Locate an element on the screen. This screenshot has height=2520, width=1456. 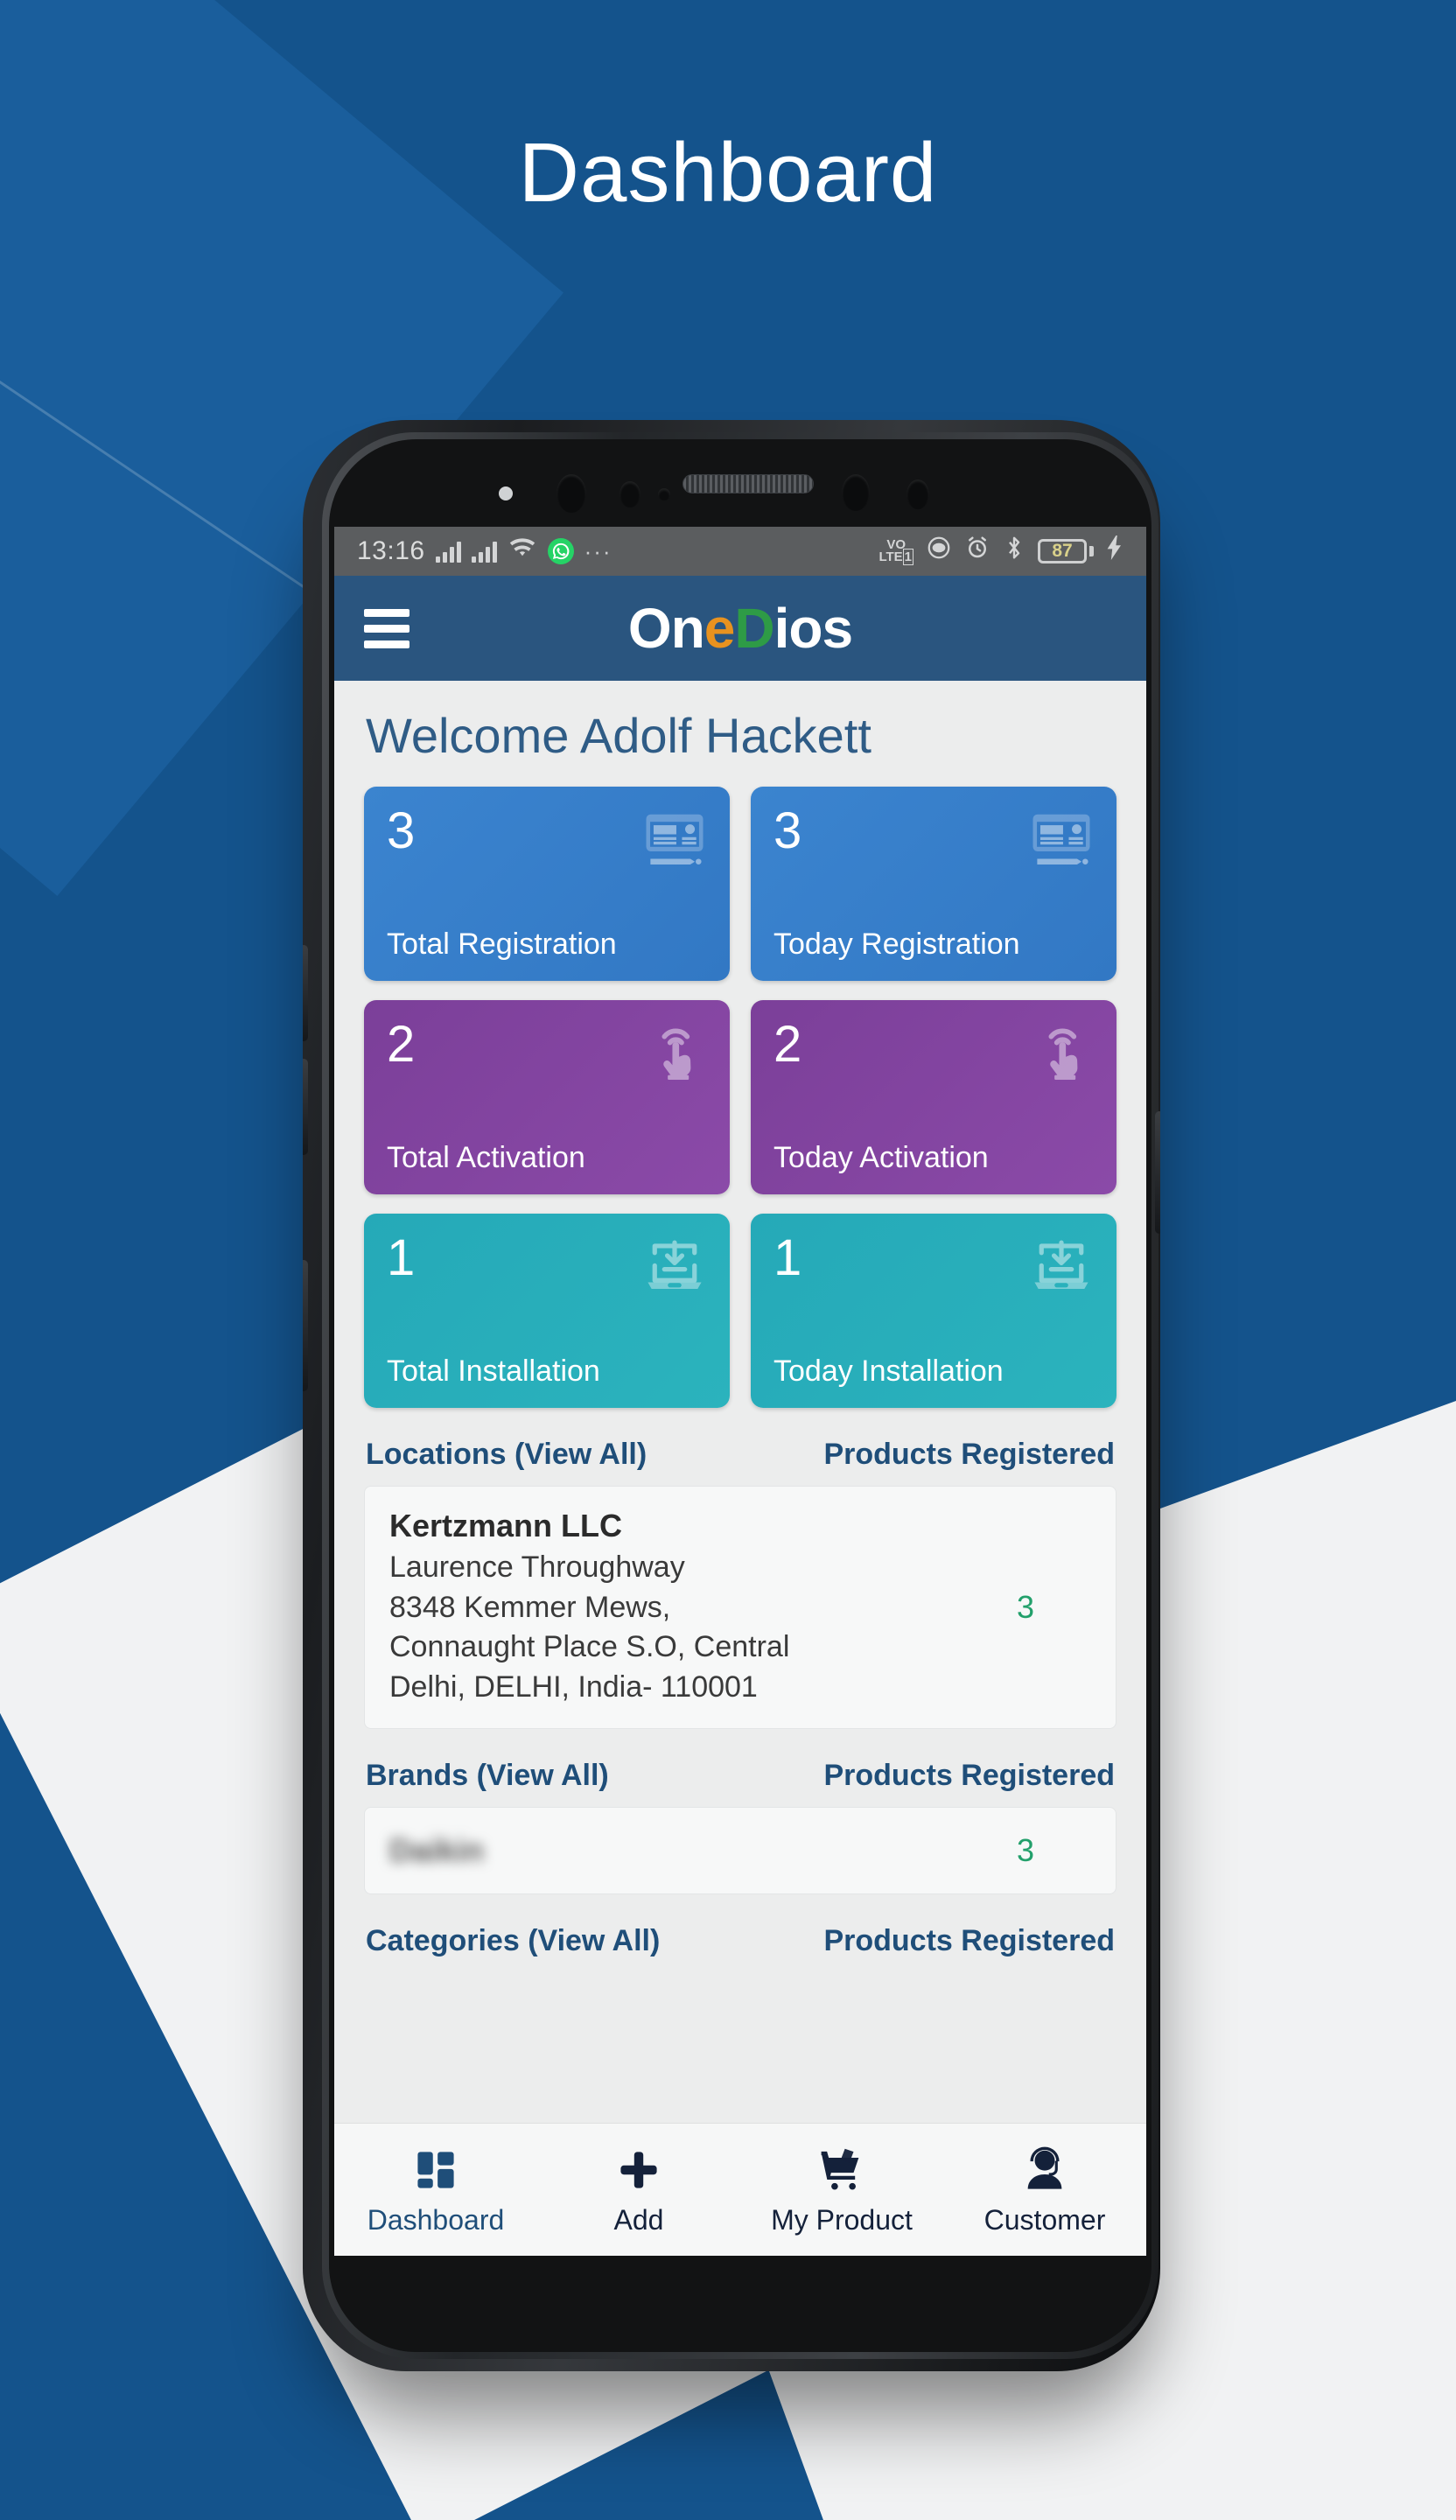
proximity-sensor-icon is located at coordinates (630, 494).